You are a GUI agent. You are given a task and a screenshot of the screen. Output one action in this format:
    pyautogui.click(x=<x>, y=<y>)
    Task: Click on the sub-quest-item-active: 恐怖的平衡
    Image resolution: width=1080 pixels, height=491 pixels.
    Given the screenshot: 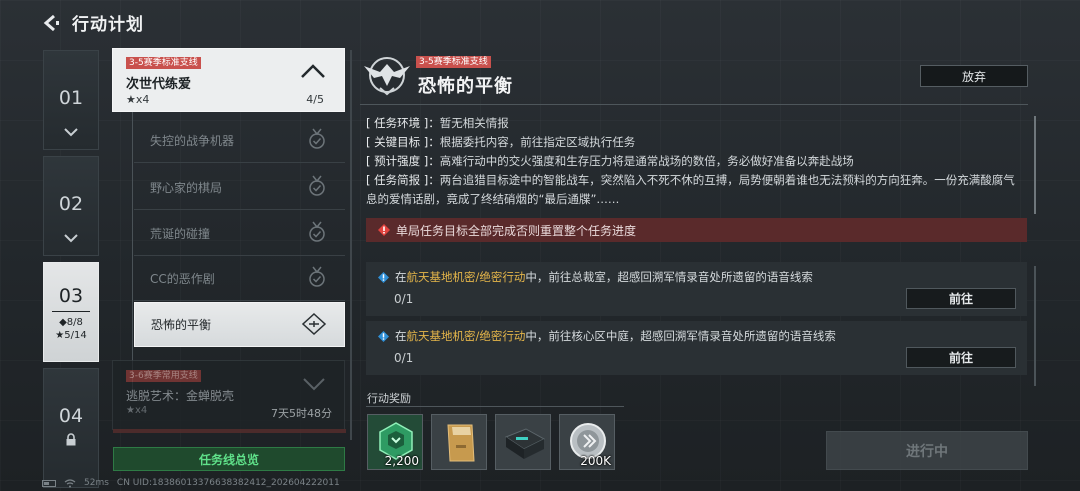 What is the action you would take?
    pyautogui.click(x=239, y=324)
    